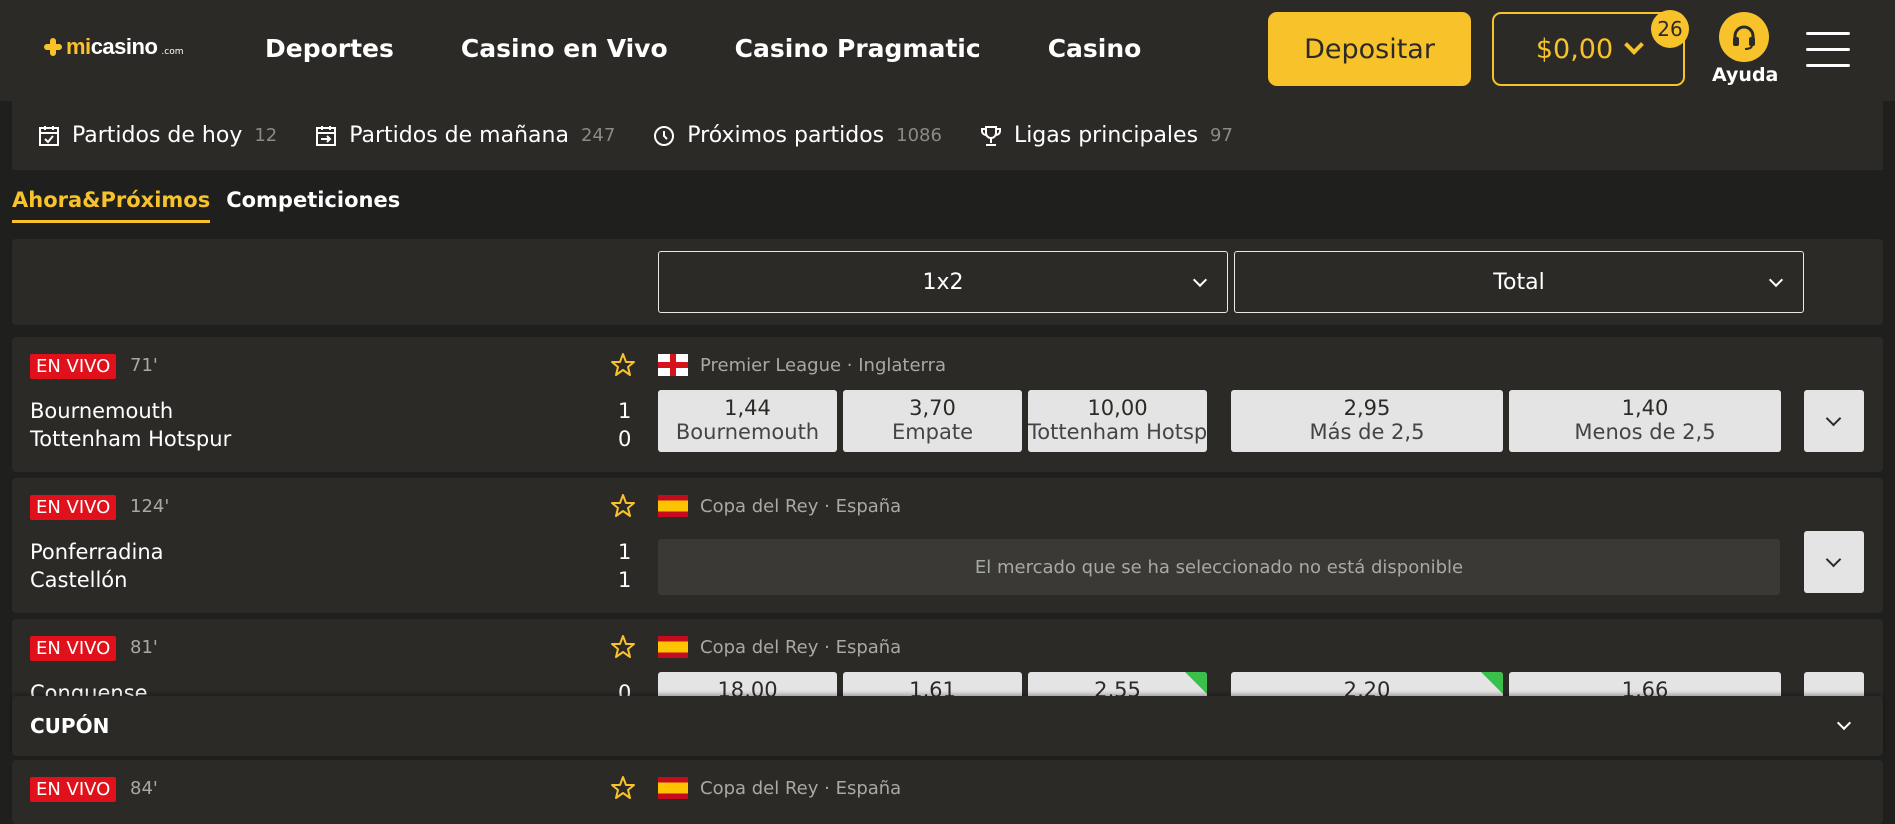 The height and width of the screenshot is (824, 1895). Describe the element at coordinates (1745, 75) in the screenshot. I see `help-label: Ayuda` at that location.